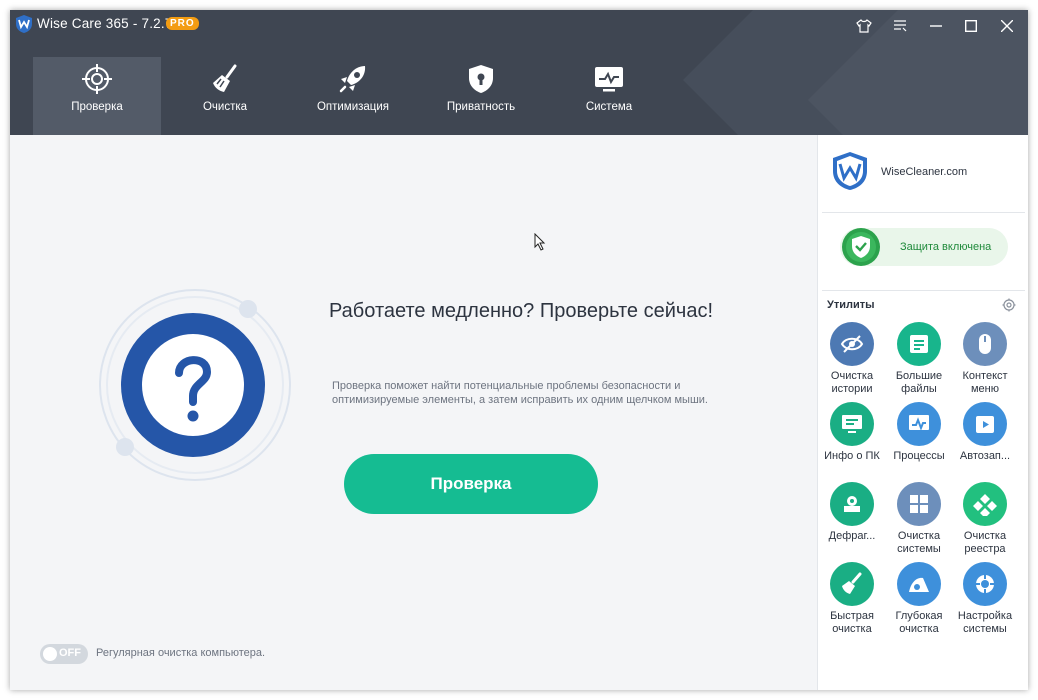 This screenshot has height=700, width=1038. Describe the element at coordinates (97, 107) in the screenshot. I see `tab-label: Проверка` at that location.